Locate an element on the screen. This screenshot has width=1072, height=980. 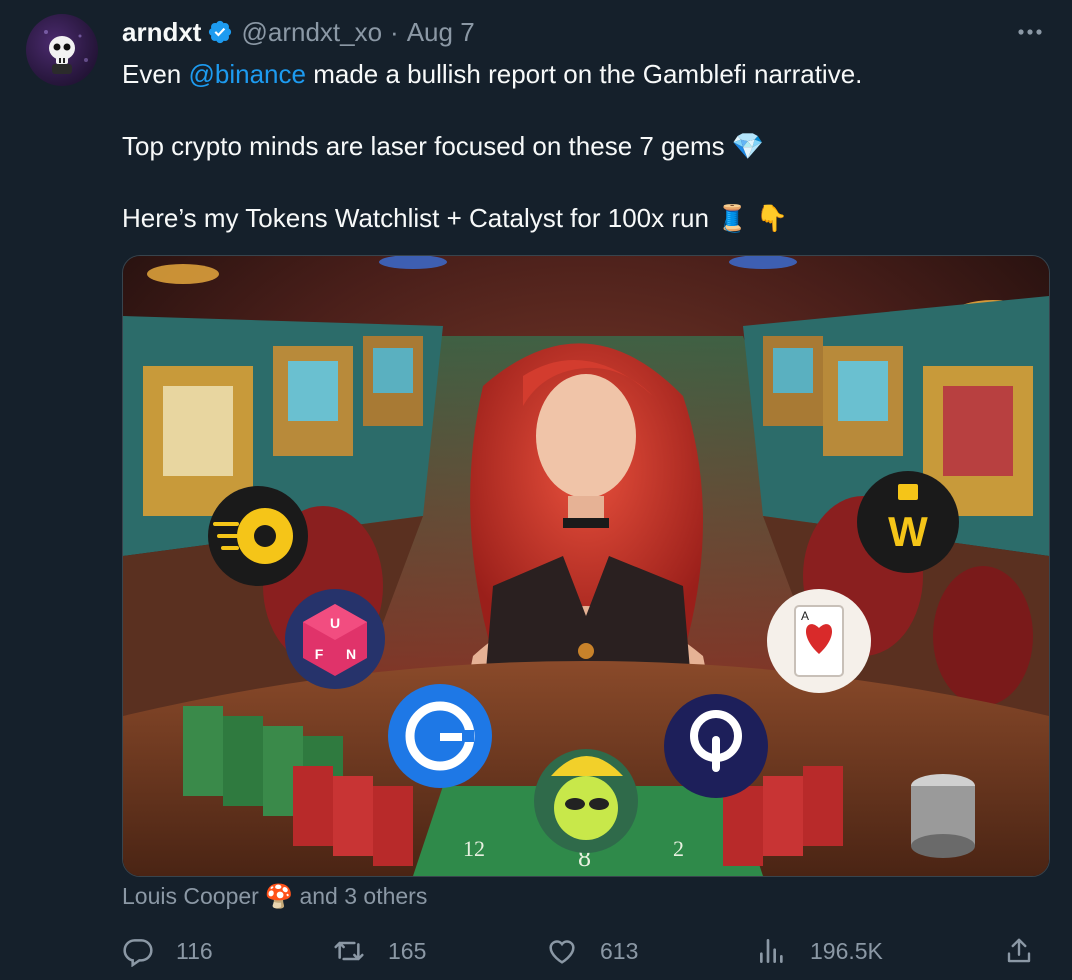
retweet-icon is located at coordinates (349, 951).